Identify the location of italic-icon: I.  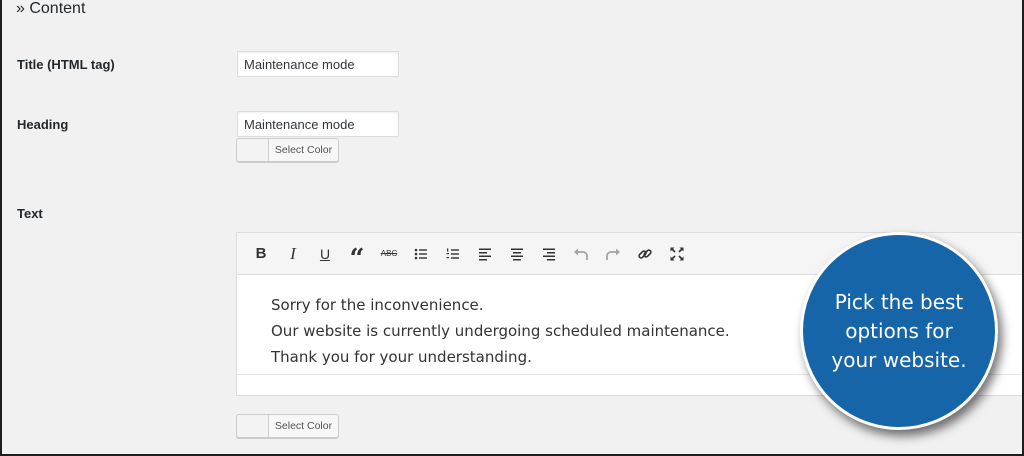
(293, 254).